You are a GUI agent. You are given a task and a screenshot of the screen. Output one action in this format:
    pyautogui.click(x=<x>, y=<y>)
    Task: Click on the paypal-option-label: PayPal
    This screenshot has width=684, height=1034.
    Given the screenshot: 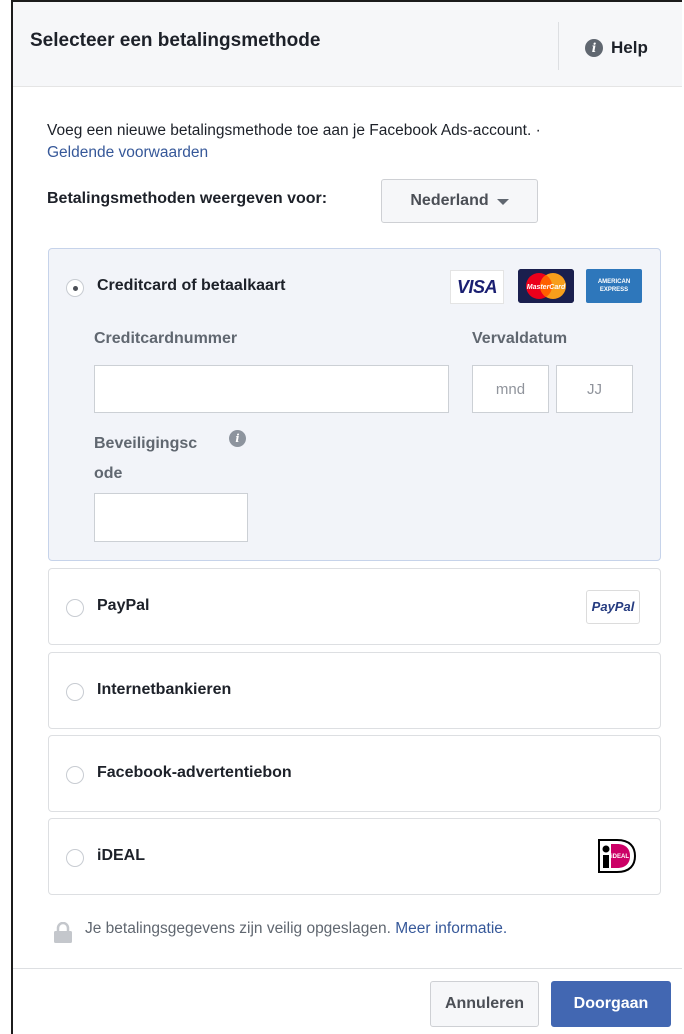 What is the action you would take?
    pyautogui.click(x=123, y=605)
    